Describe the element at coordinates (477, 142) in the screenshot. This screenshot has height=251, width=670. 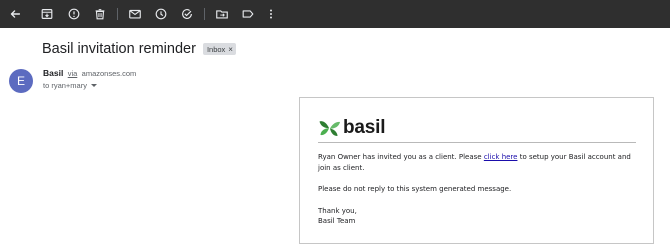
I see `divider` at that location.